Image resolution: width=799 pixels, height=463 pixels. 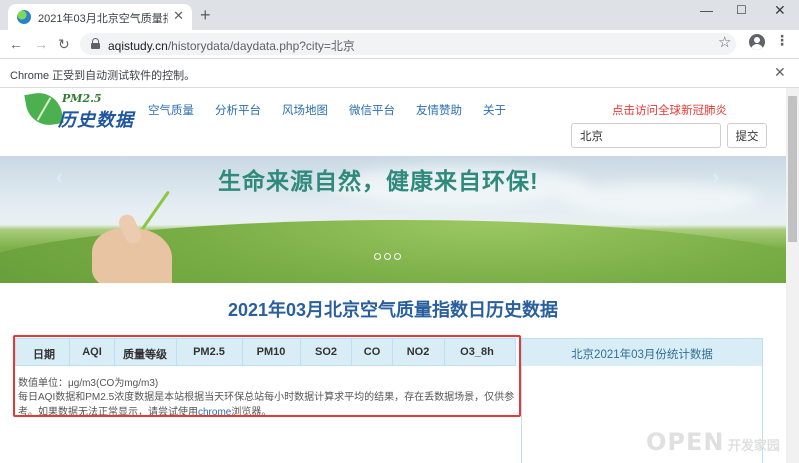 I want to click on nav-sponsor: 友情赞助, so click(x=439, y=110).